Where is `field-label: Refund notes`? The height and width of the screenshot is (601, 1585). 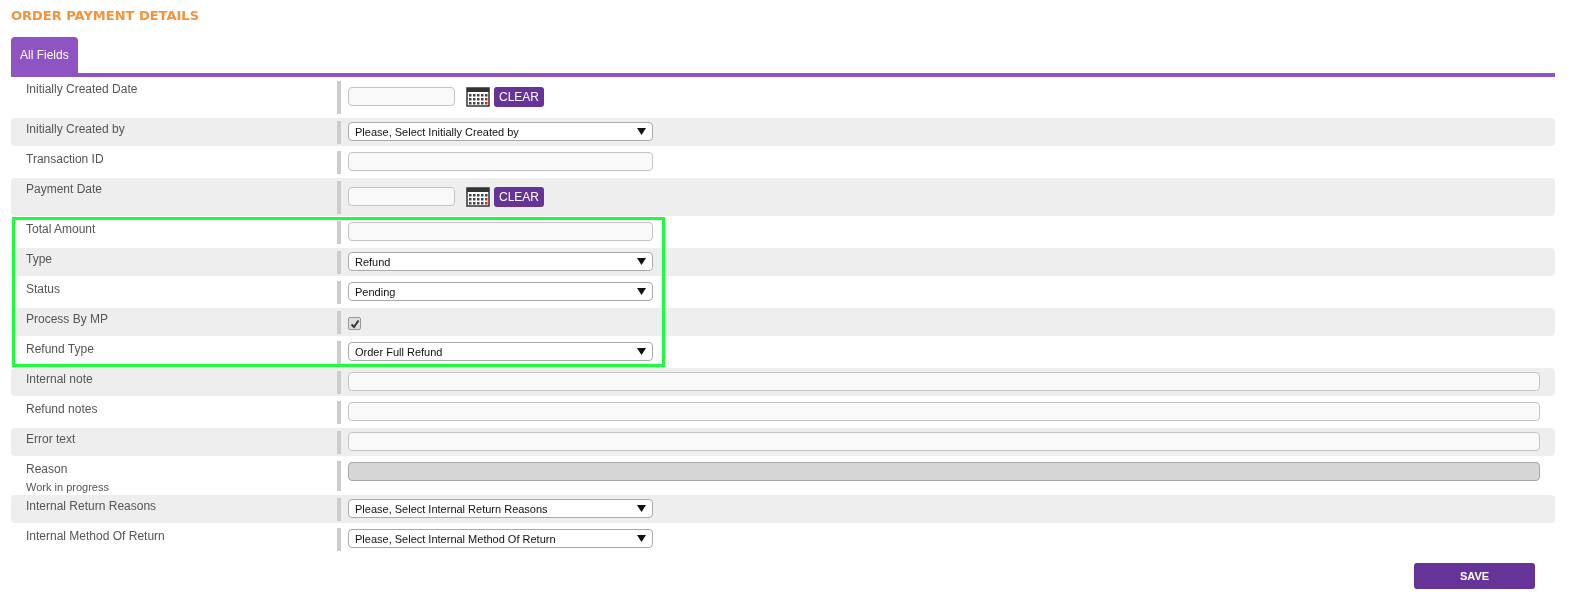 field-label: Refund notes is located at coordinates (62, 409).